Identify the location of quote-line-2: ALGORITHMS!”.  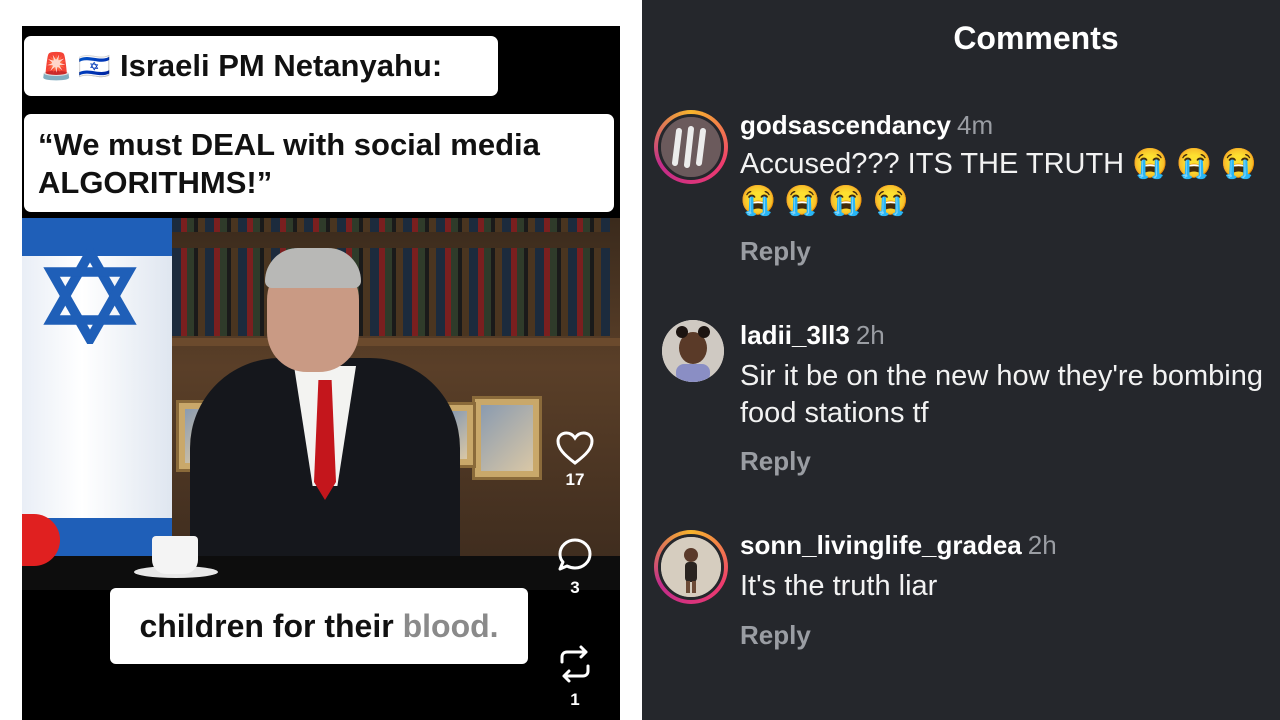
(155, 182).